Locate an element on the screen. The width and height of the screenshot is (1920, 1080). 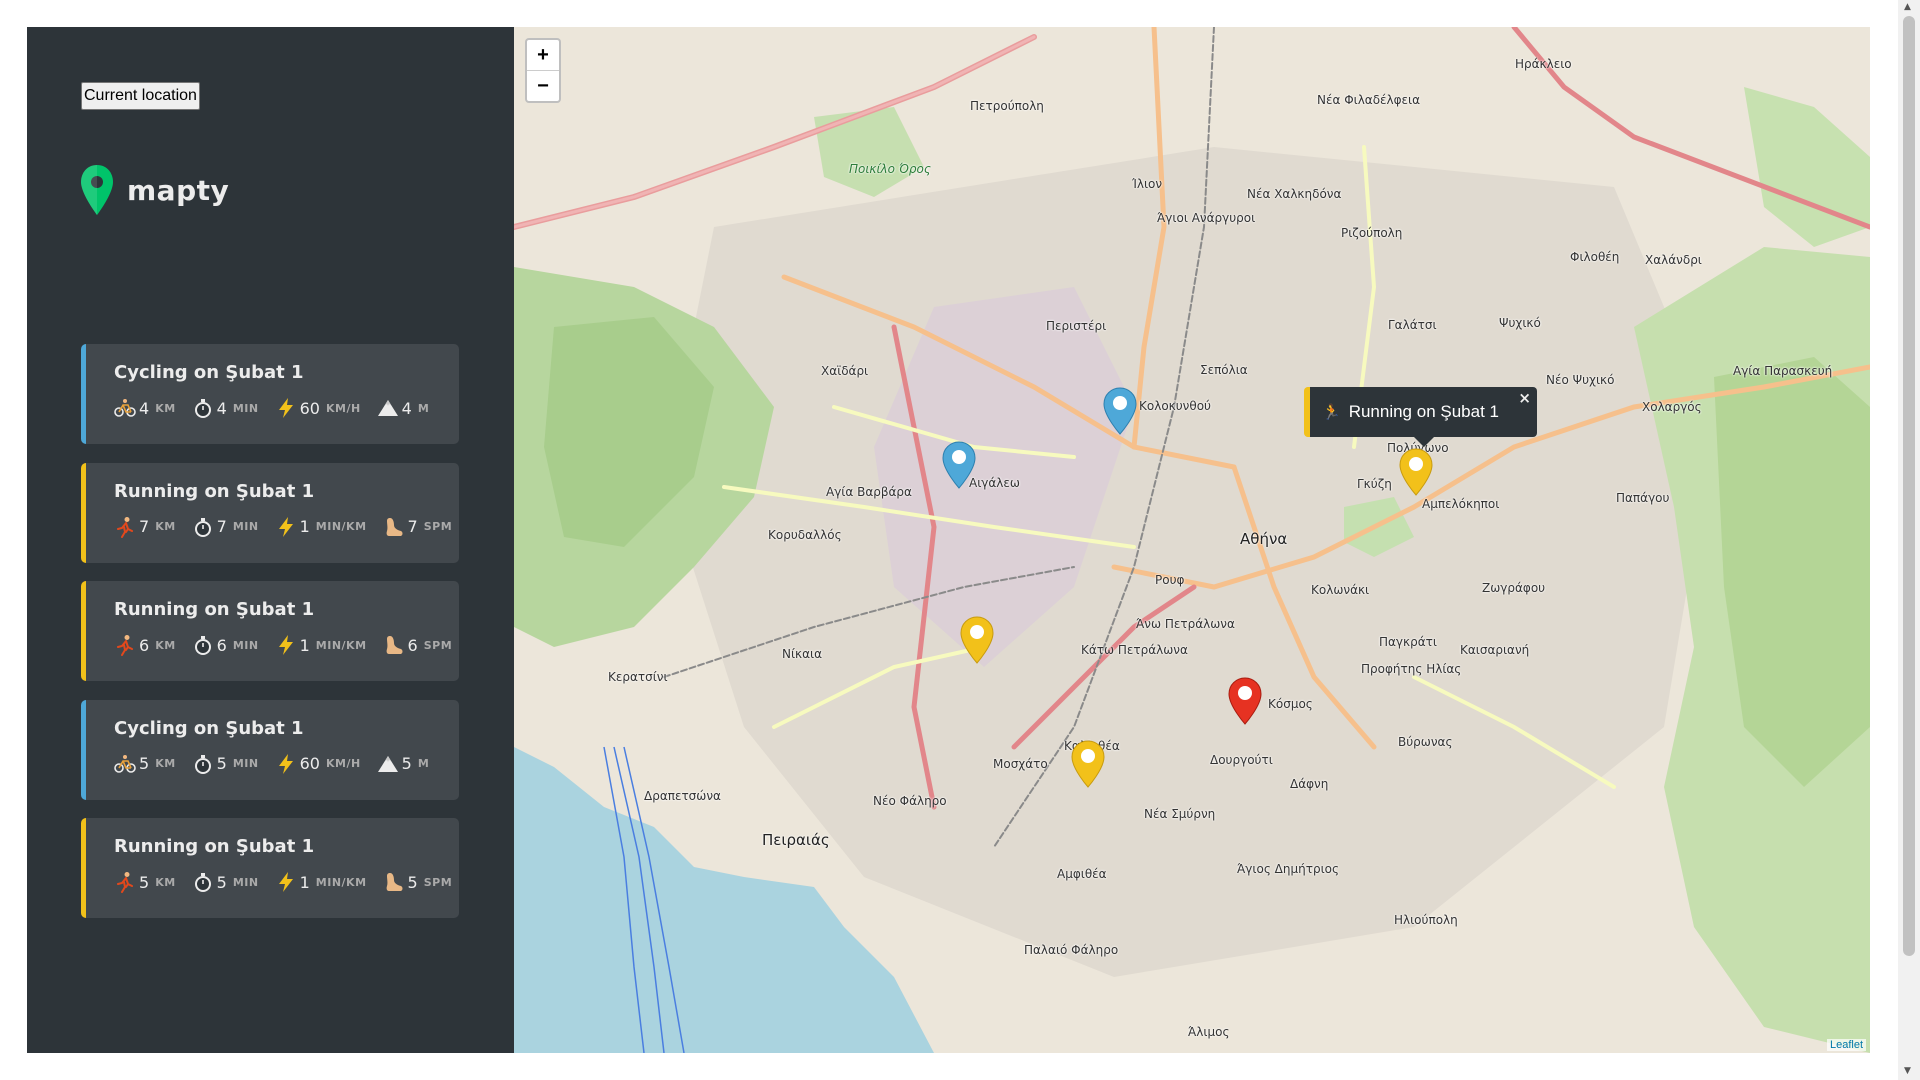
workout-details: 7 KM 7 MIN 1 MIN/KM 7 SPM is located at coordinates (286, 527).